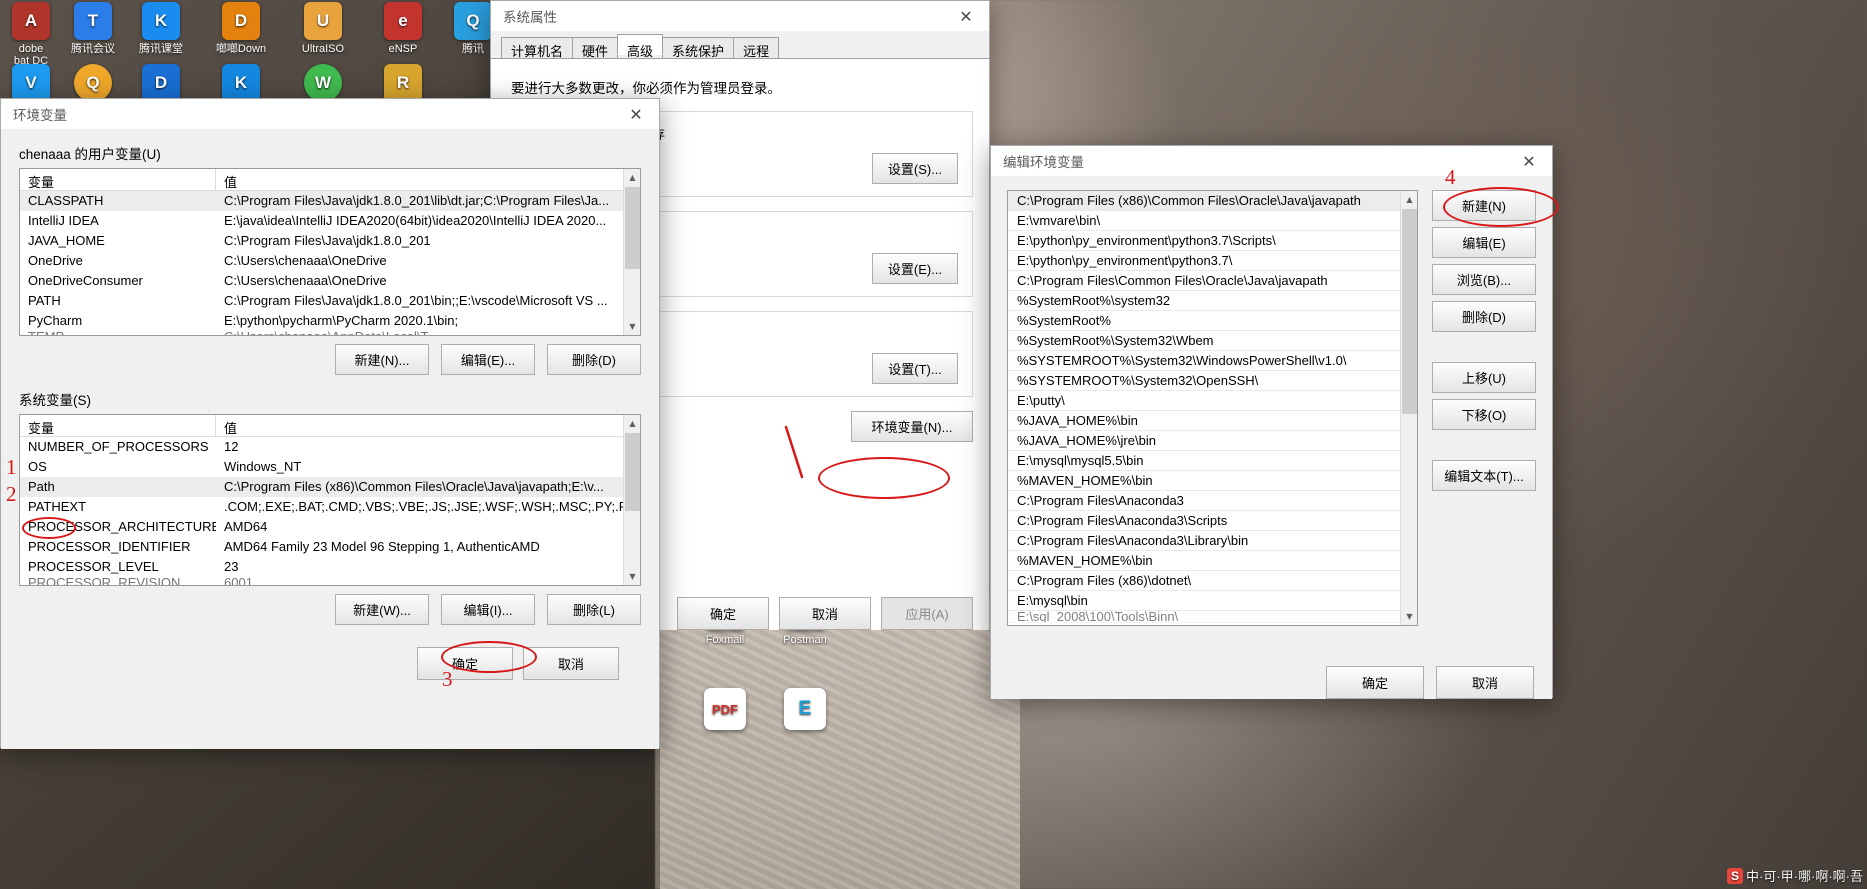 The width and height of the screenshot is (1867, 889). What do you see at coordinates (66, 200) in the screenshot?
I see `variable-name: CLASSPATH` at bounding box center [66, 200].